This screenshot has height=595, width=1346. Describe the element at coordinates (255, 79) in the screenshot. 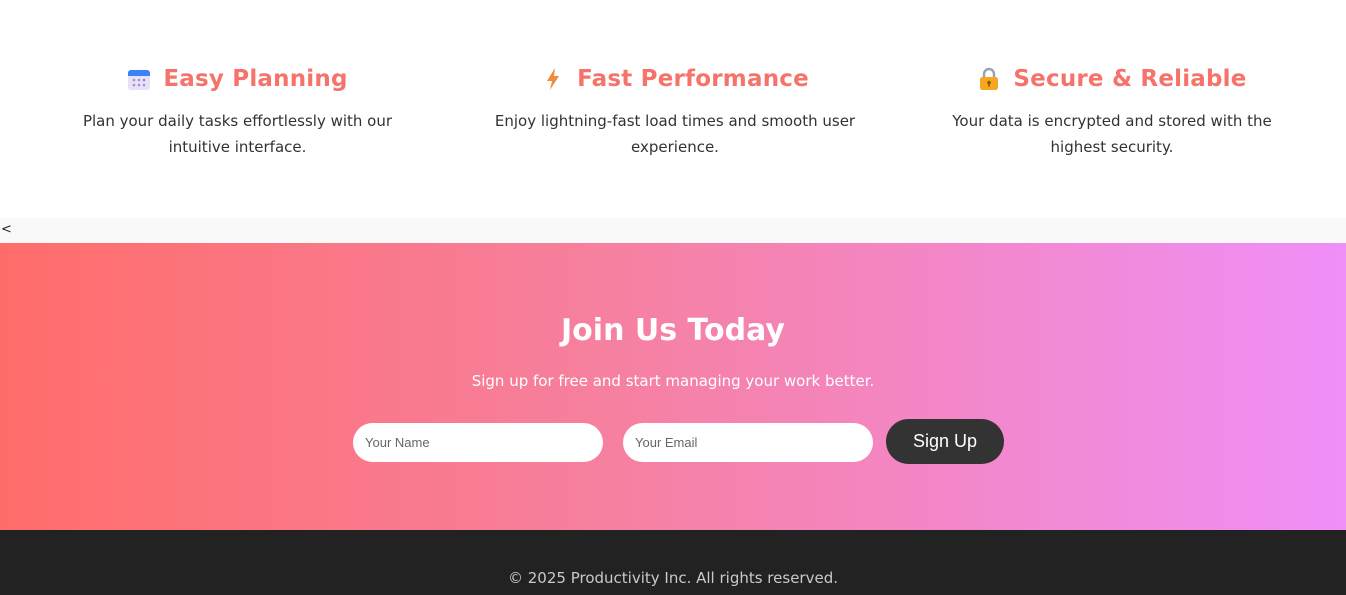

I see `feature-title: Easy Planning` at that location.